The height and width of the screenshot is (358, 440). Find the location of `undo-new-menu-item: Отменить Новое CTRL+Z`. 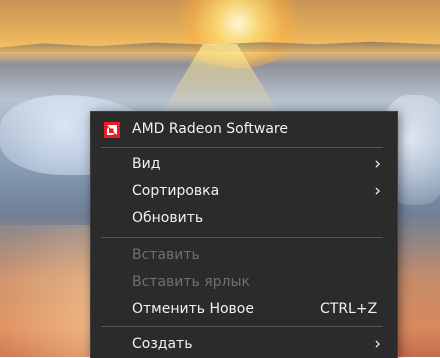

undo-new-menu-item: Отменить Новое CTRL+Z is located at coordinates (244, 309).